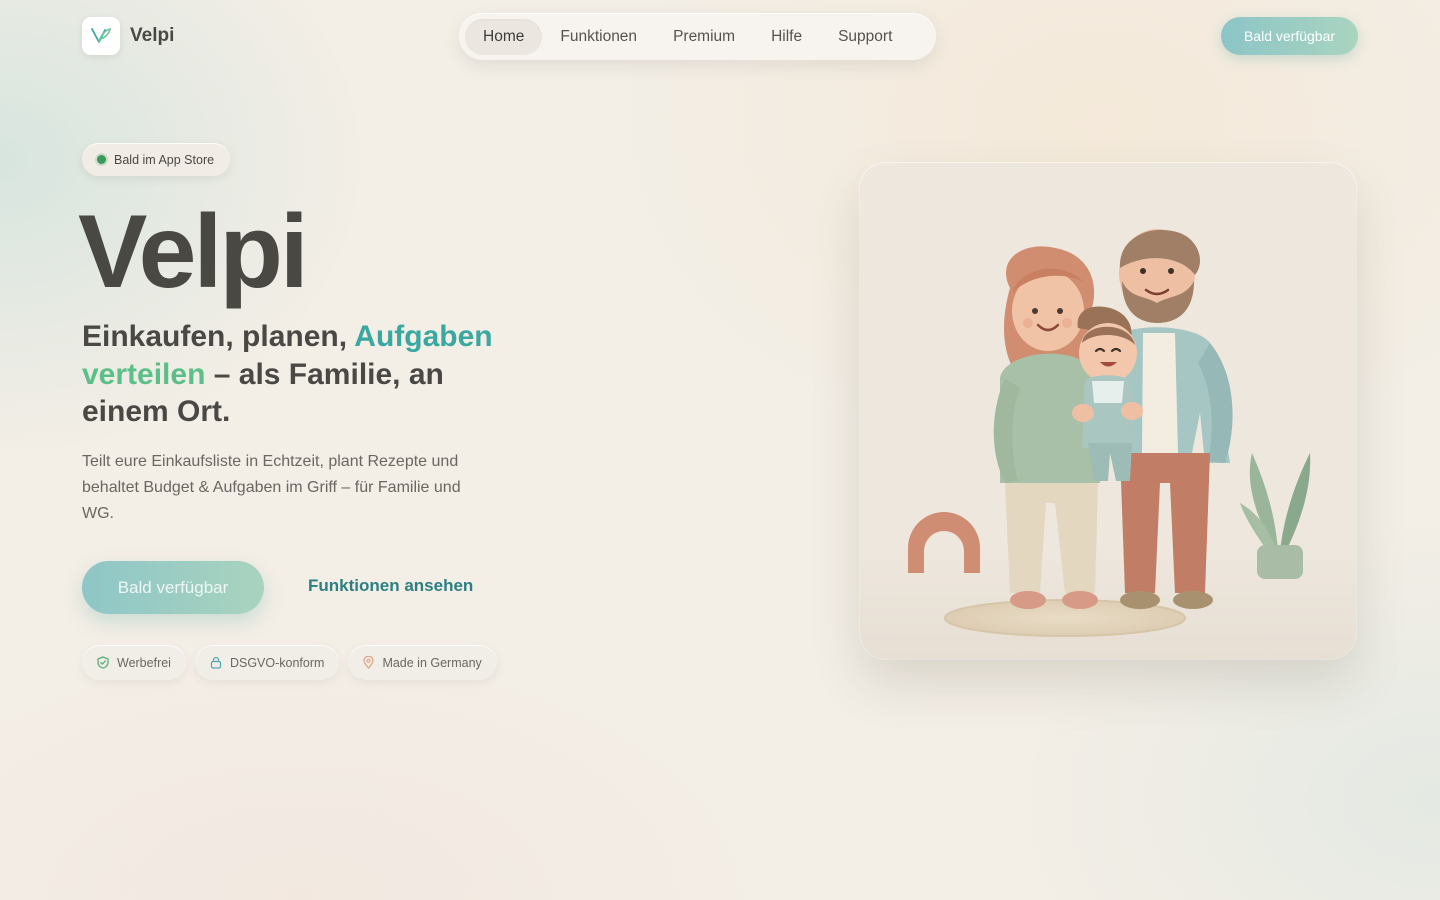  I want to click on nav-item-hilfe: Hilfe, so click(786, 37).